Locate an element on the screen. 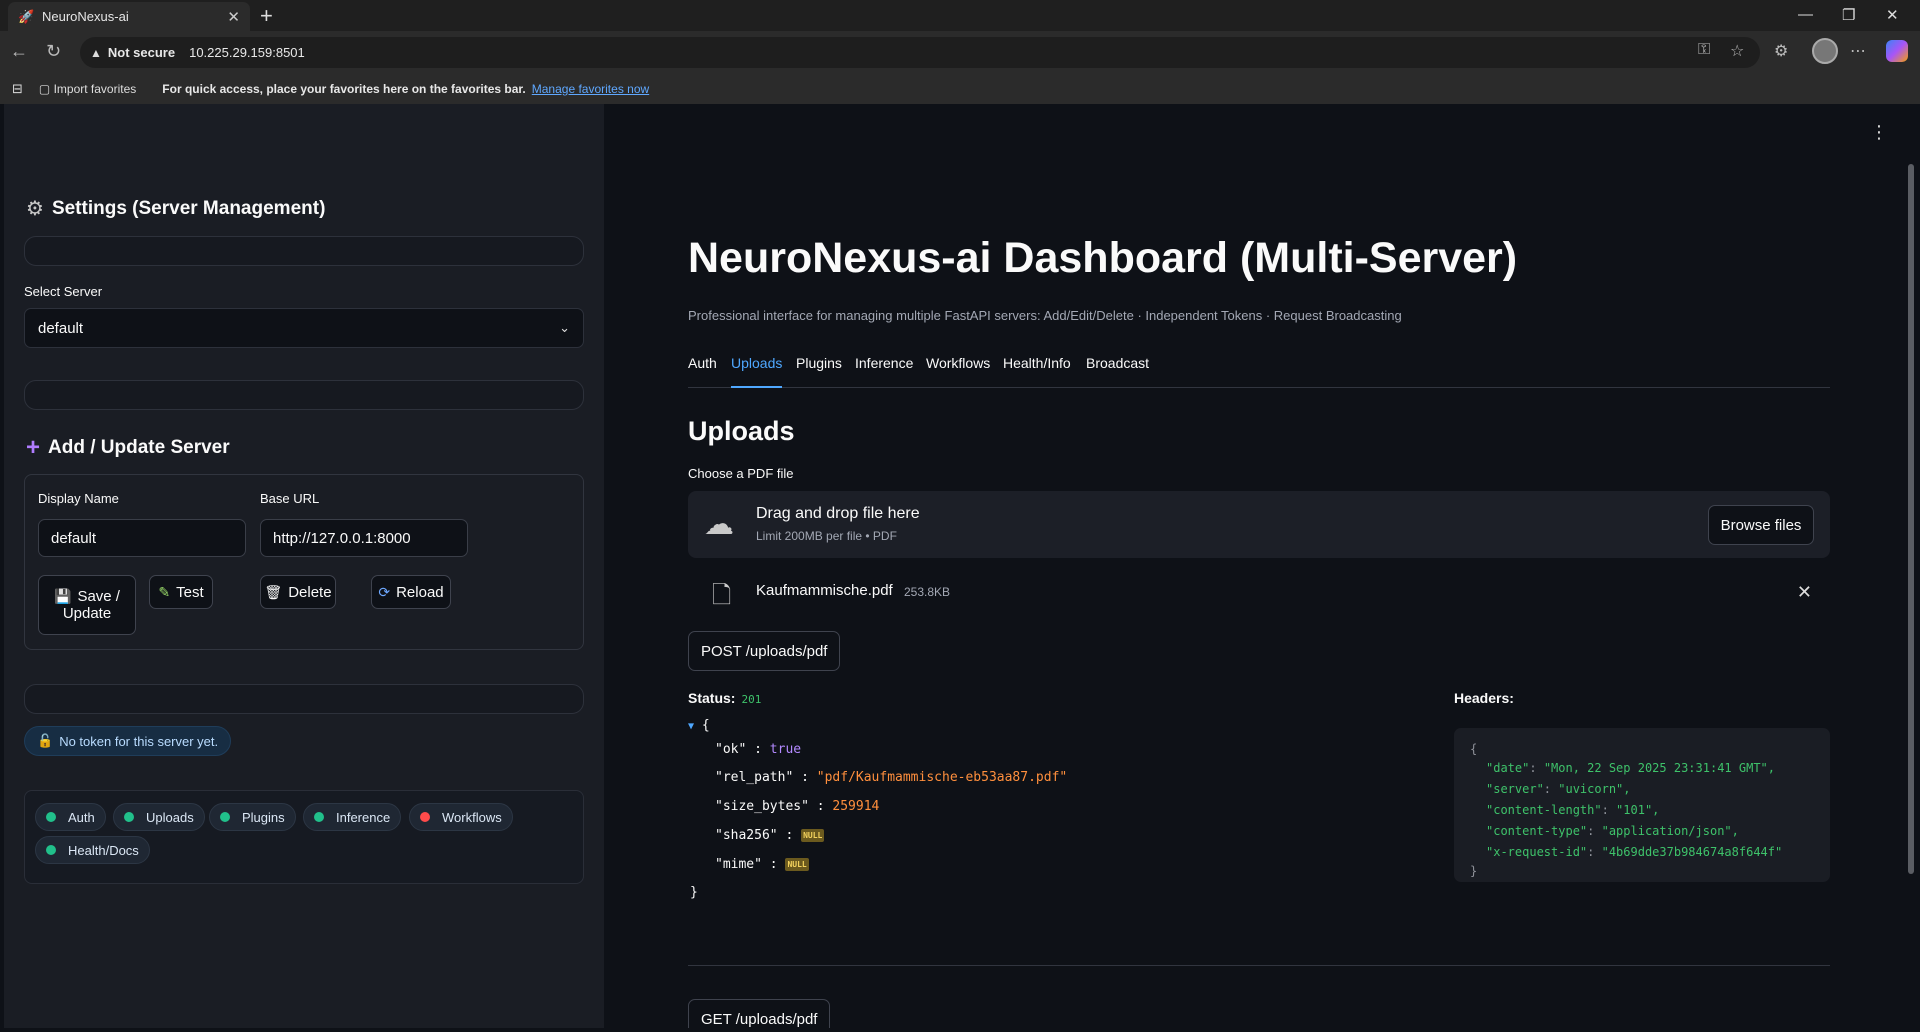 The width and height of the screenshot is (1920, 1032). tab-health-info: Health/Info is located at coordinates (1037, 371).